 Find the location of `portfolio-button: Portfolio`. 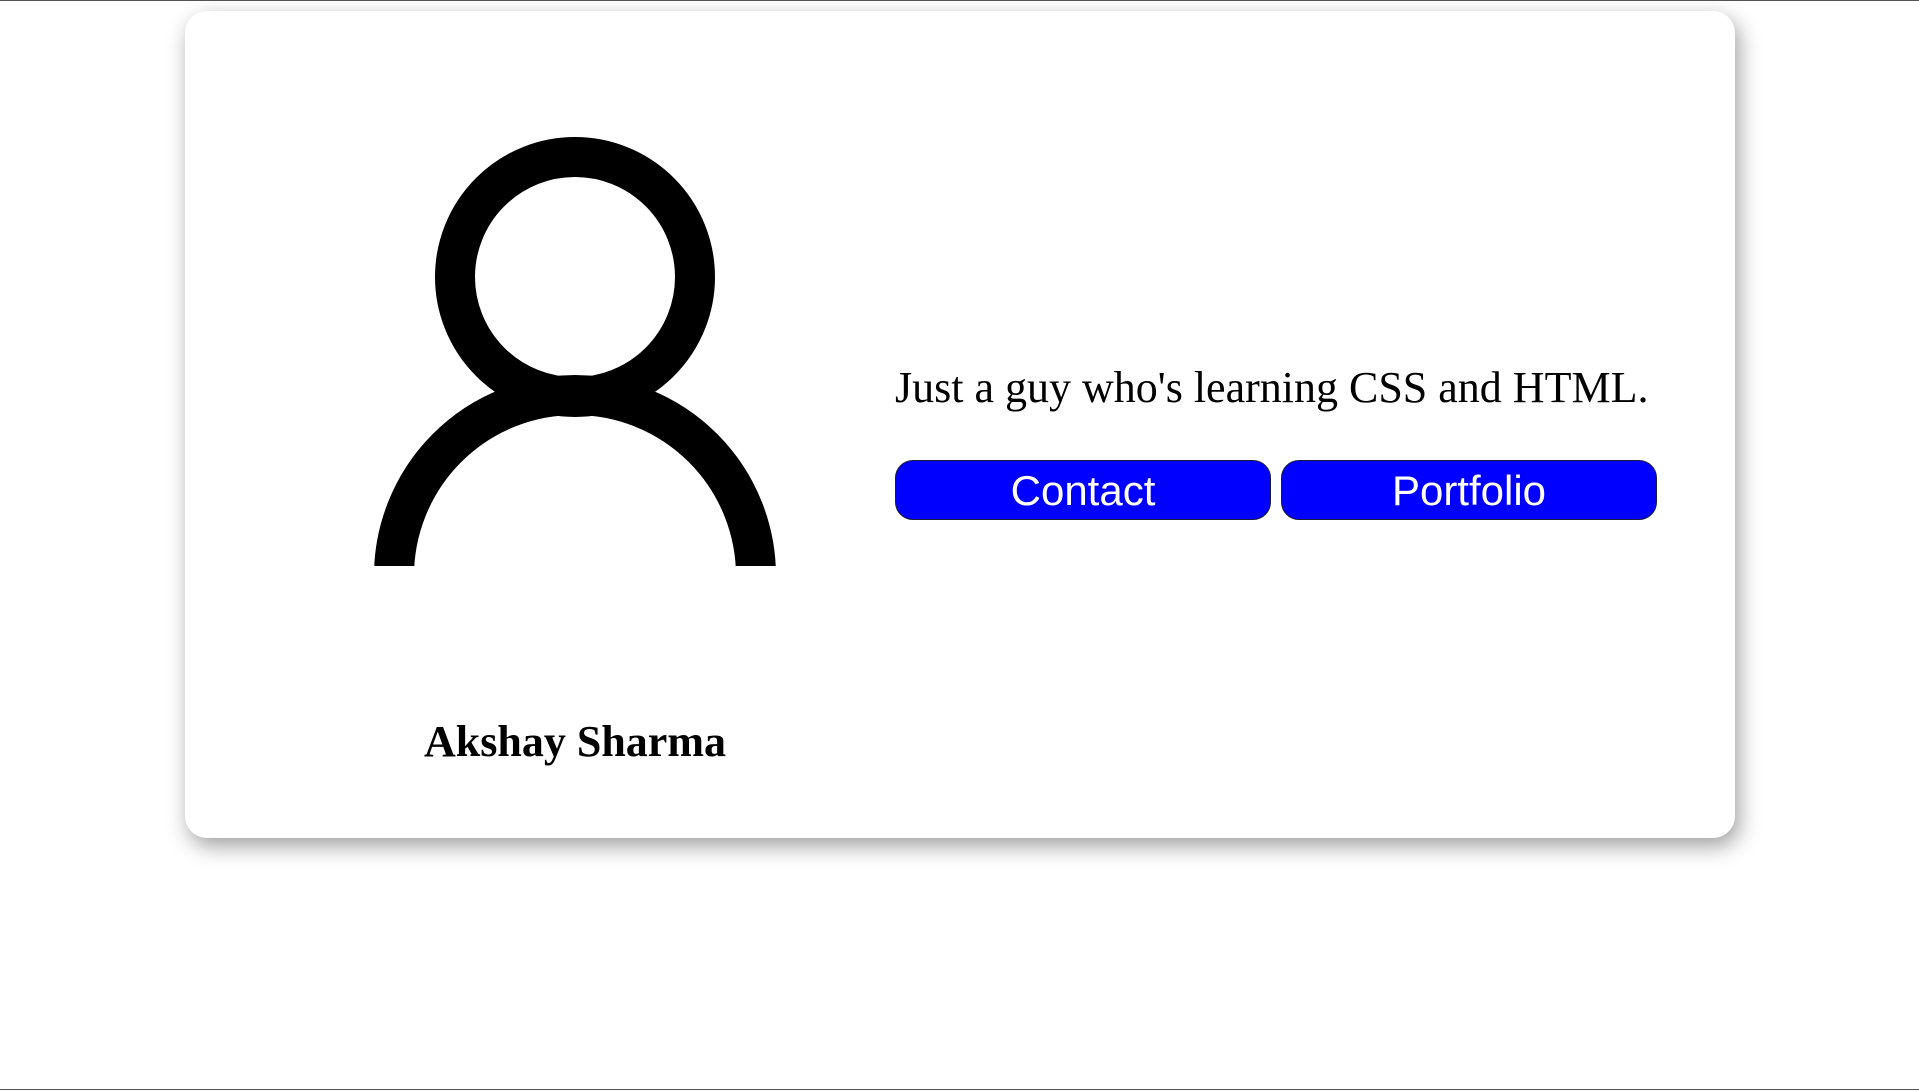

portfolio-button: Portfolio is located at coordinates (1469, 490).